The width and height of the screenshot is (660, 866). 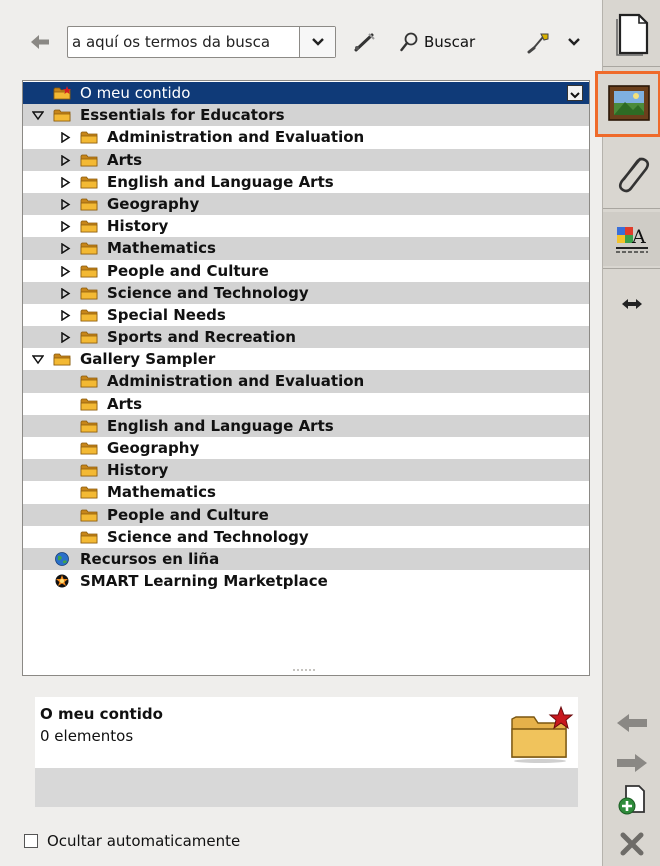 I want to click on arrow-right-icon, so click(x=632, y=763).